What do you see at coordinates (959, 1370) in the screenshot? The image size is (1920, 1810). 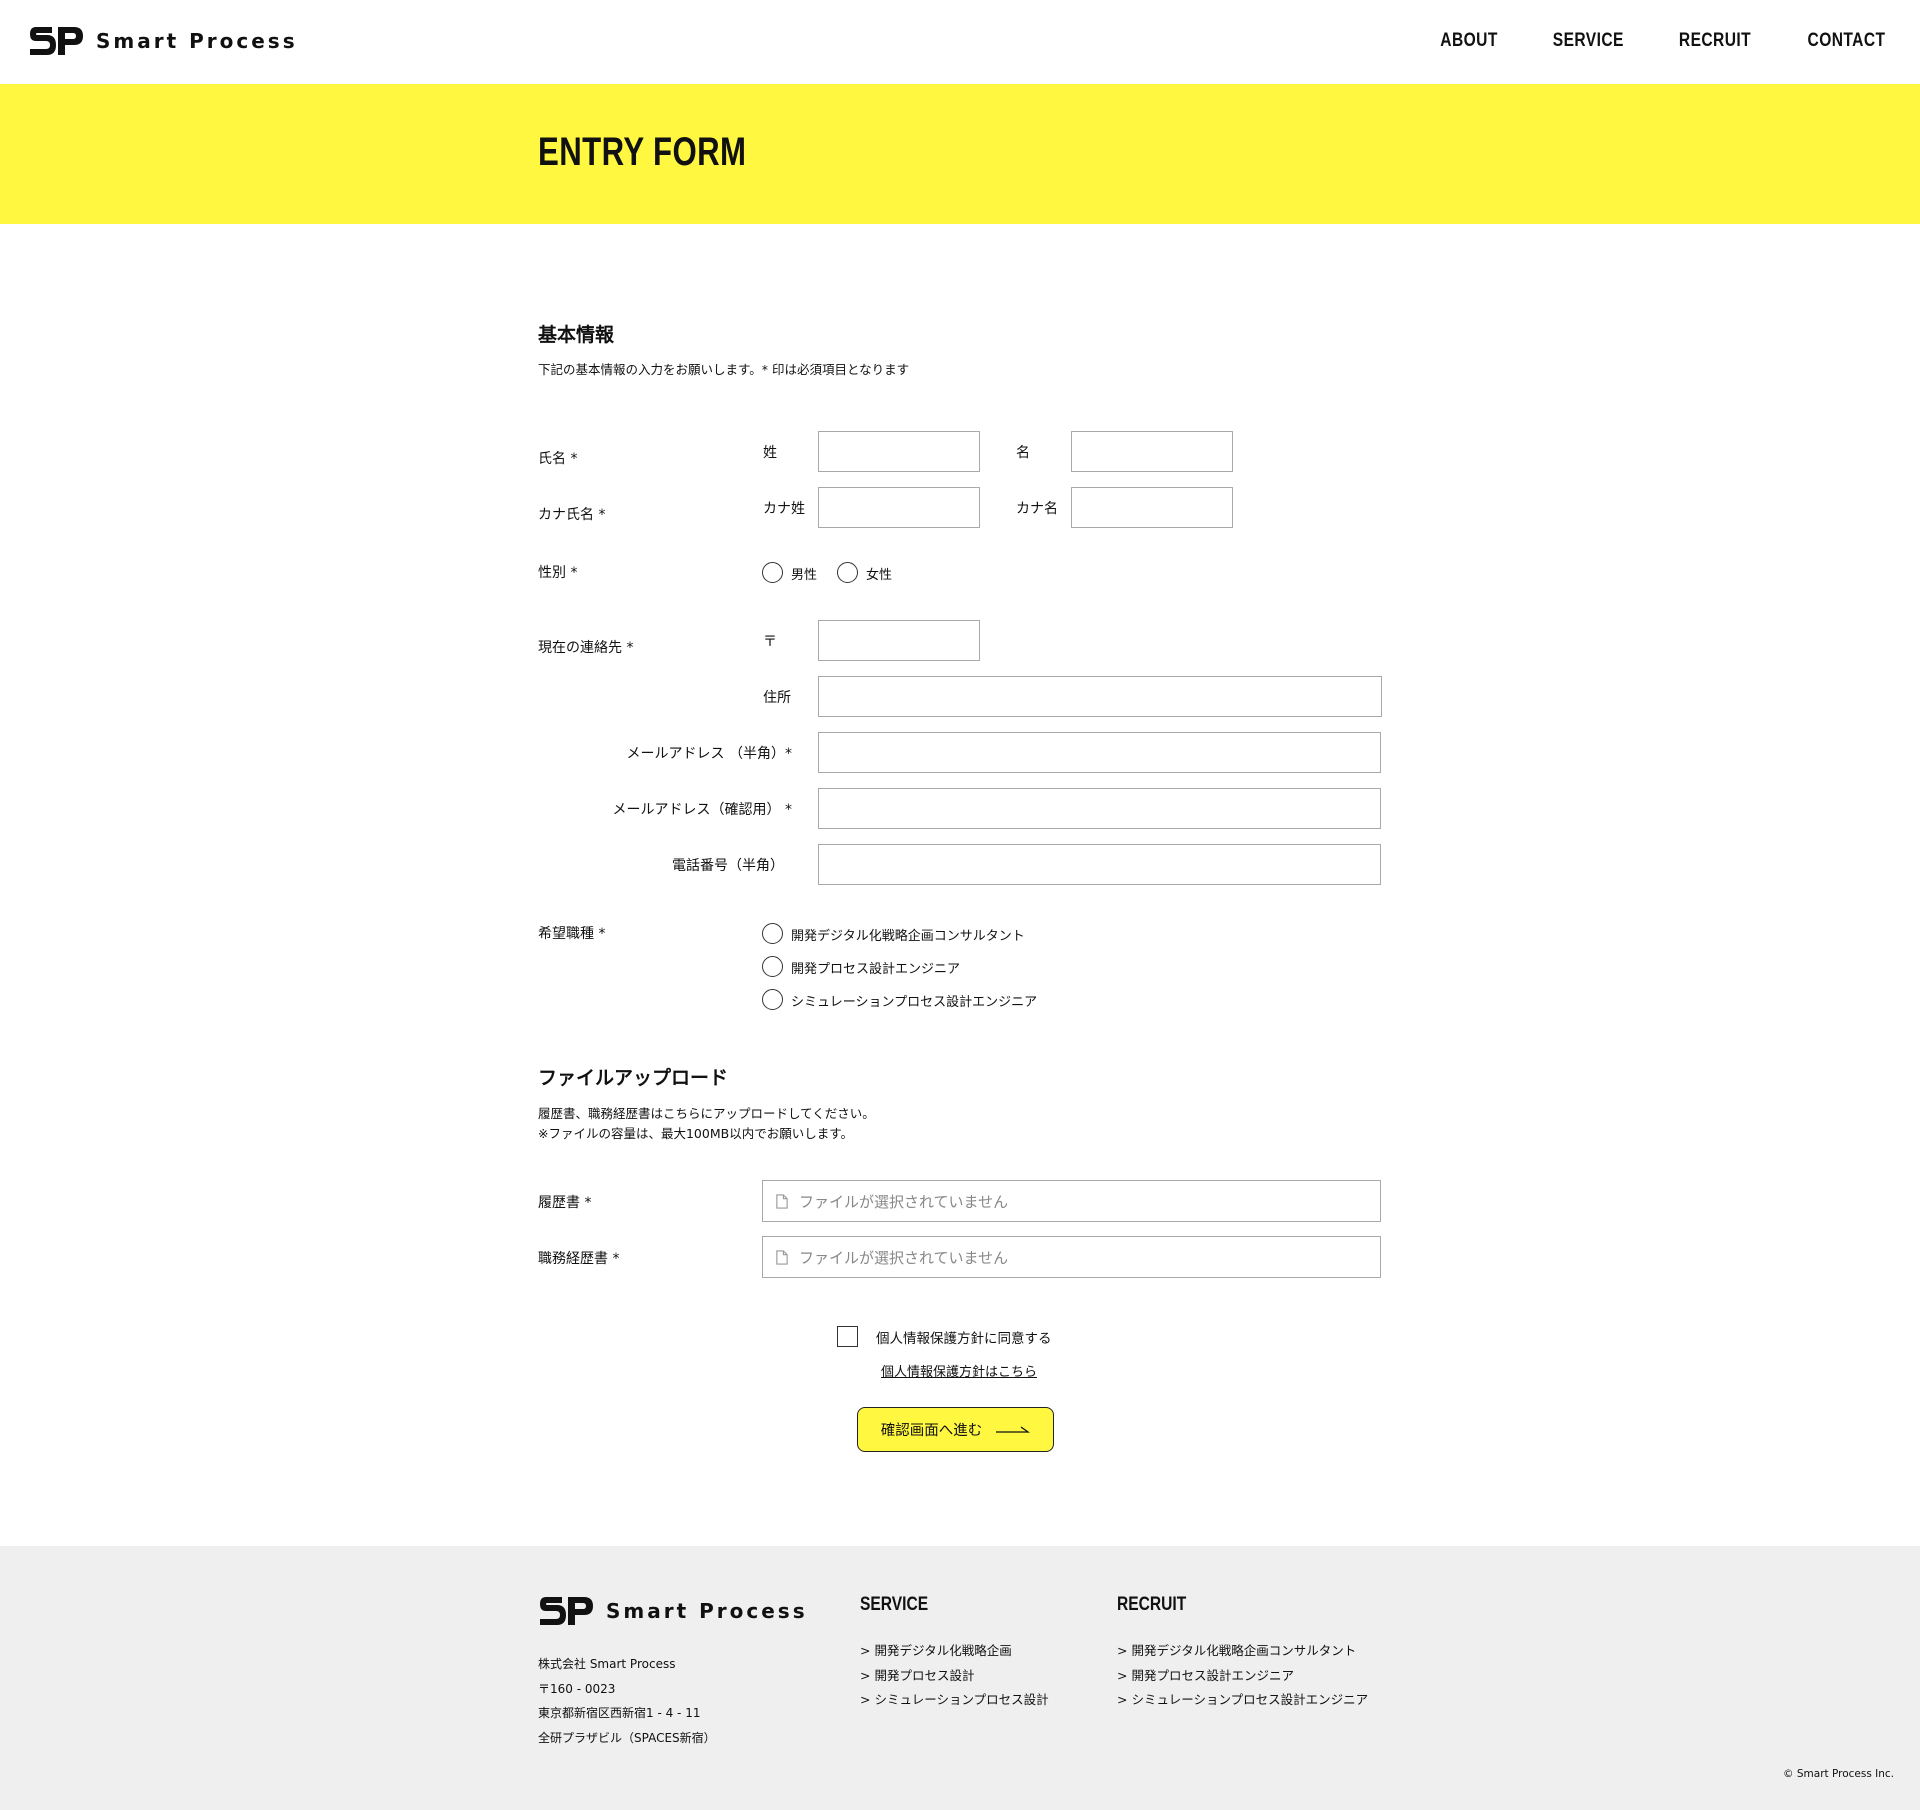 I see `privacy-policy-link: 個人情報保護方針はこちら` at bounding box center [959, 1370].